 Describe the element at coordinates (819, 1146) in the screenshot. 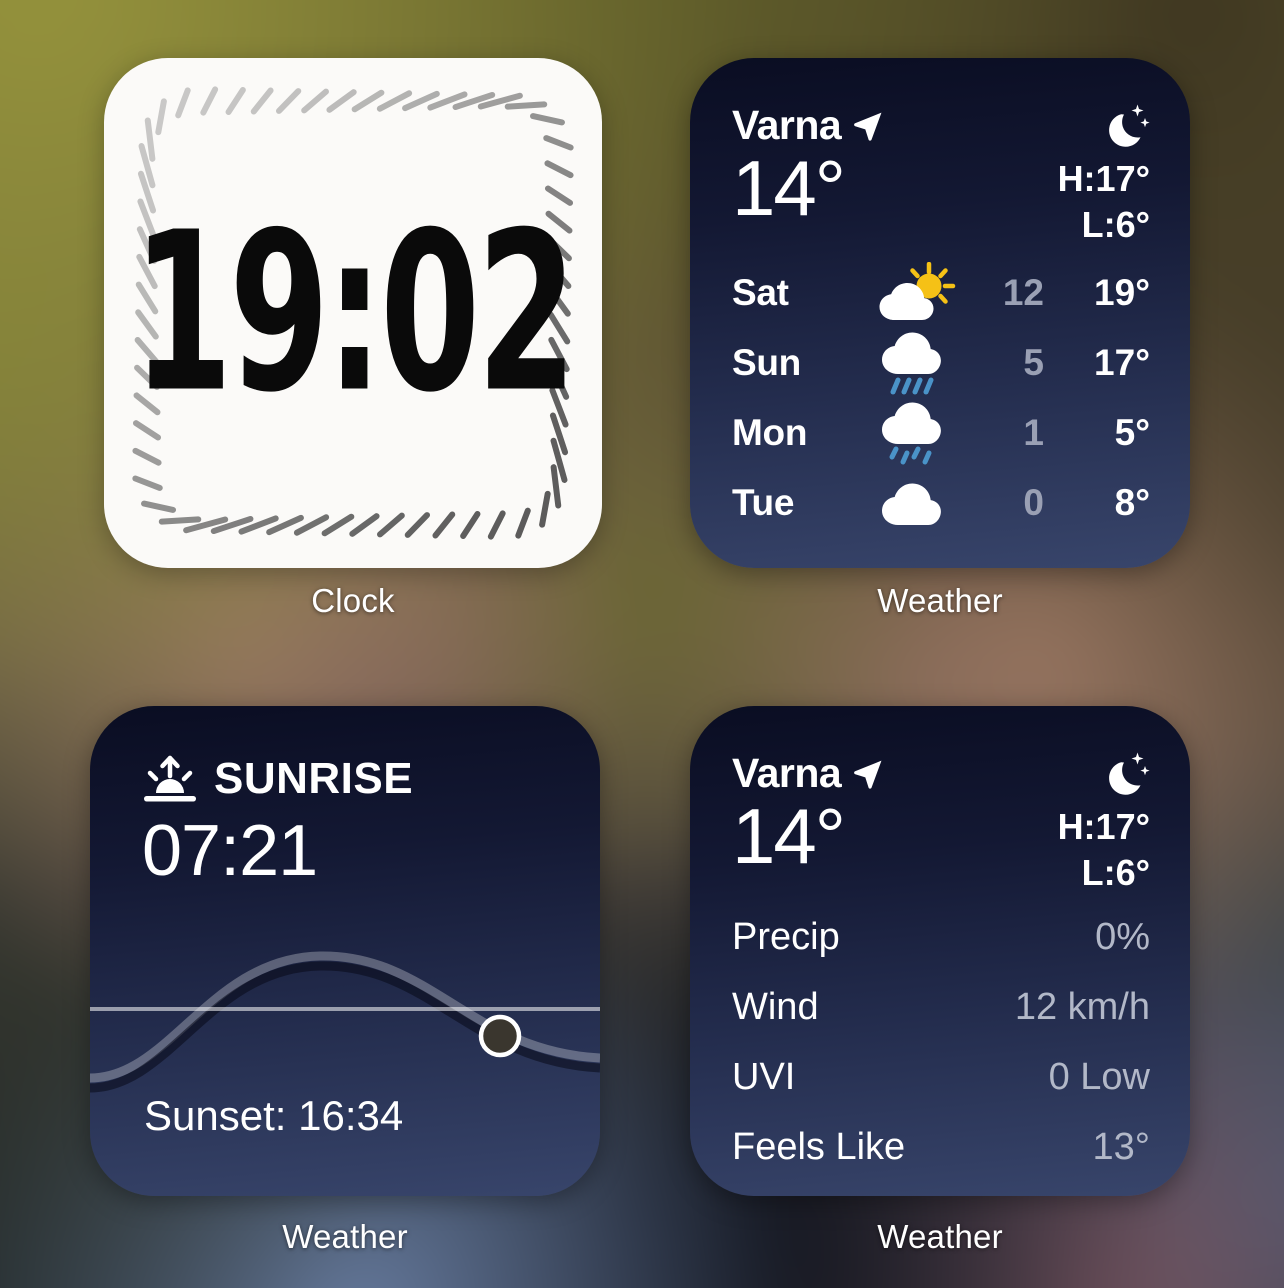

I see `detail-label: Feels Like` at that location.